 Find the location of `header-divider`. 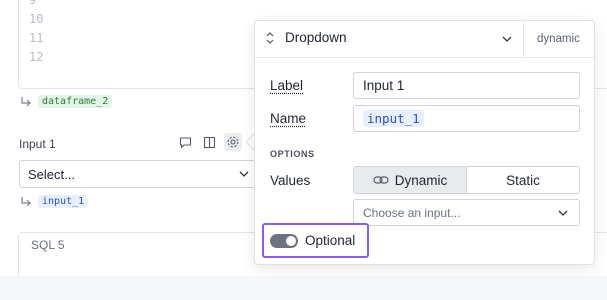

header-divider is located at coordinates (523, 39).